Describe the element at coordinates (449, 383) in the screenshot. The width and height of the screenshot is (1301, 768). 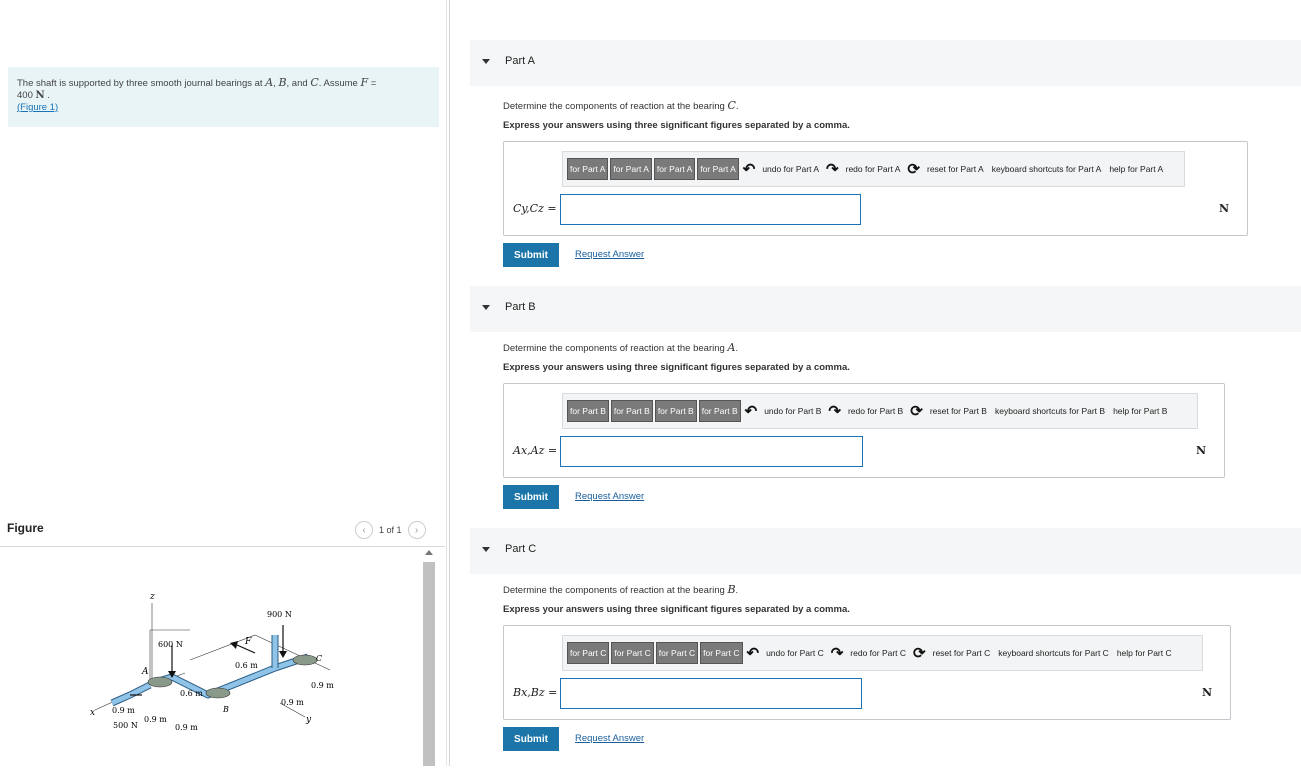
I see `panel-divider` at that location.